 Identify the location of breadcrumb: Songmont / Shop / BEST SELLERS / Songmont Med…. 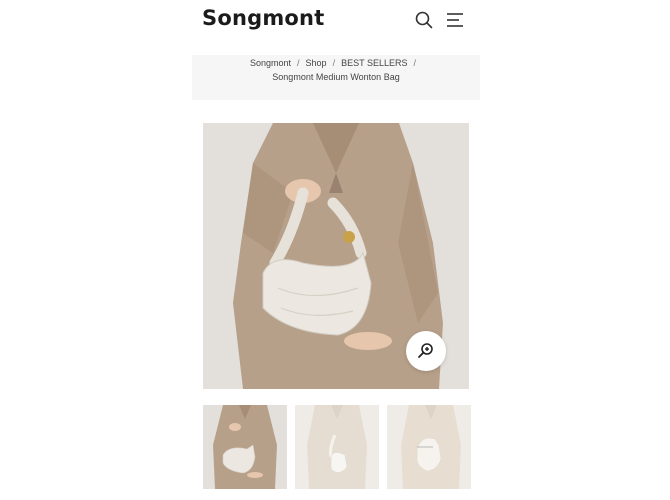
(336, 77).